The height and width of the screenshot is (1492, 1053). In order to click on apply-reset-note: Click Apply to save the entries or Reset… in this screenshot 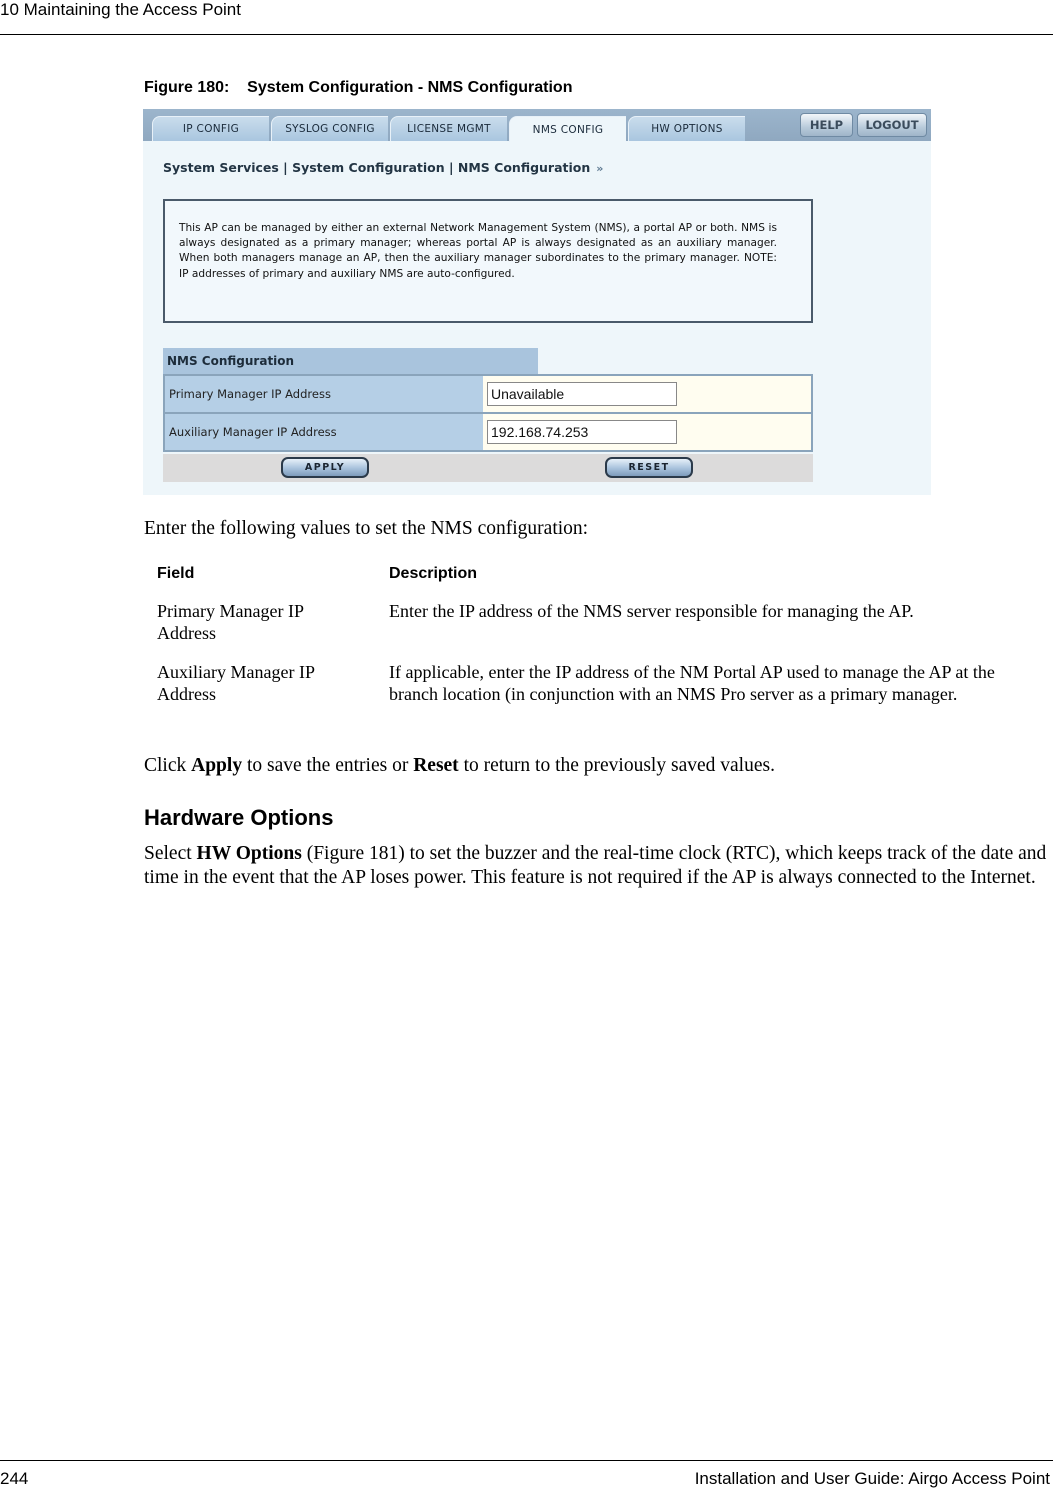, I will do `click(459, 766)`.